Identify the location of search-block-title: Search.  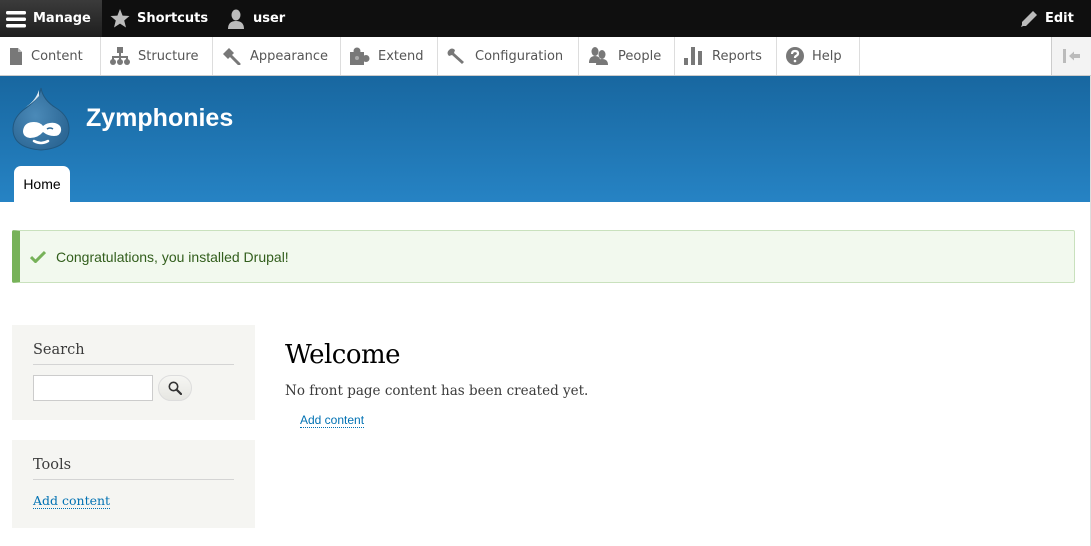
(133, 345).